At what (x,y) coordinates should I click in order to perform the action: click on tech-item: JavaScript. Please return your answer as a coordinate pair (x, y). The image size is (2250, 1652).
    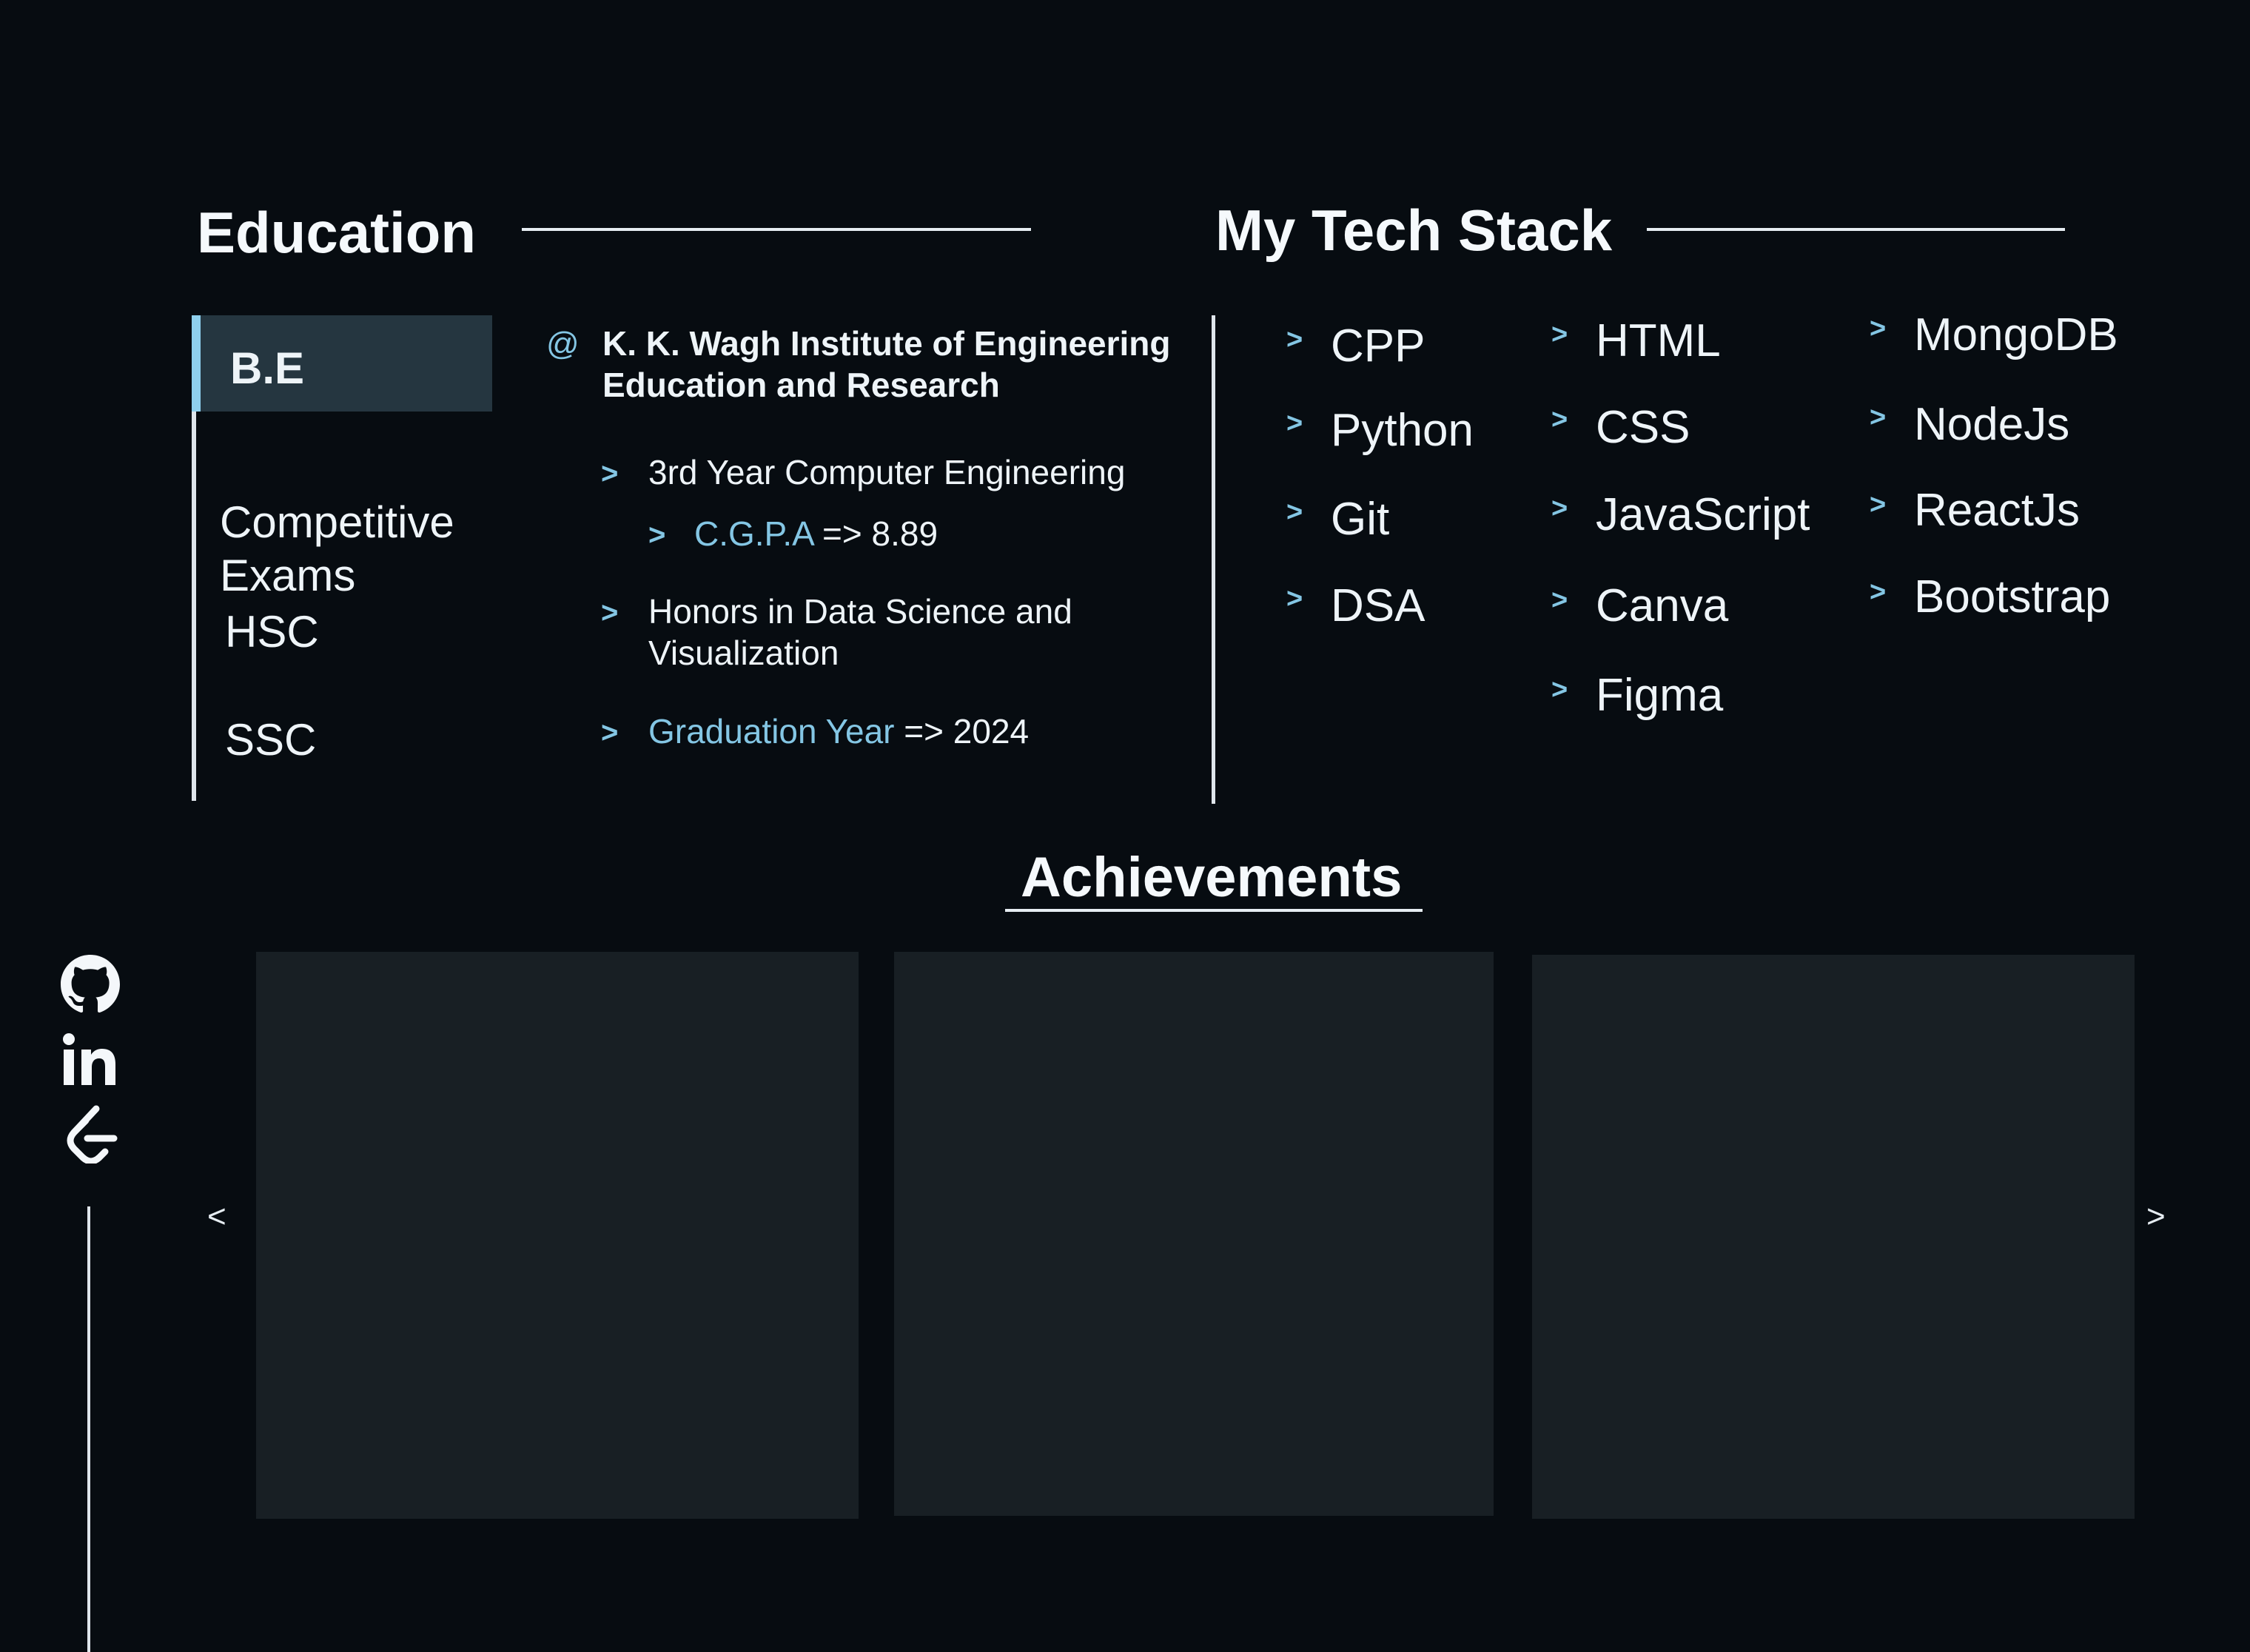
    Looking at the image, I should click on (1703, 514).